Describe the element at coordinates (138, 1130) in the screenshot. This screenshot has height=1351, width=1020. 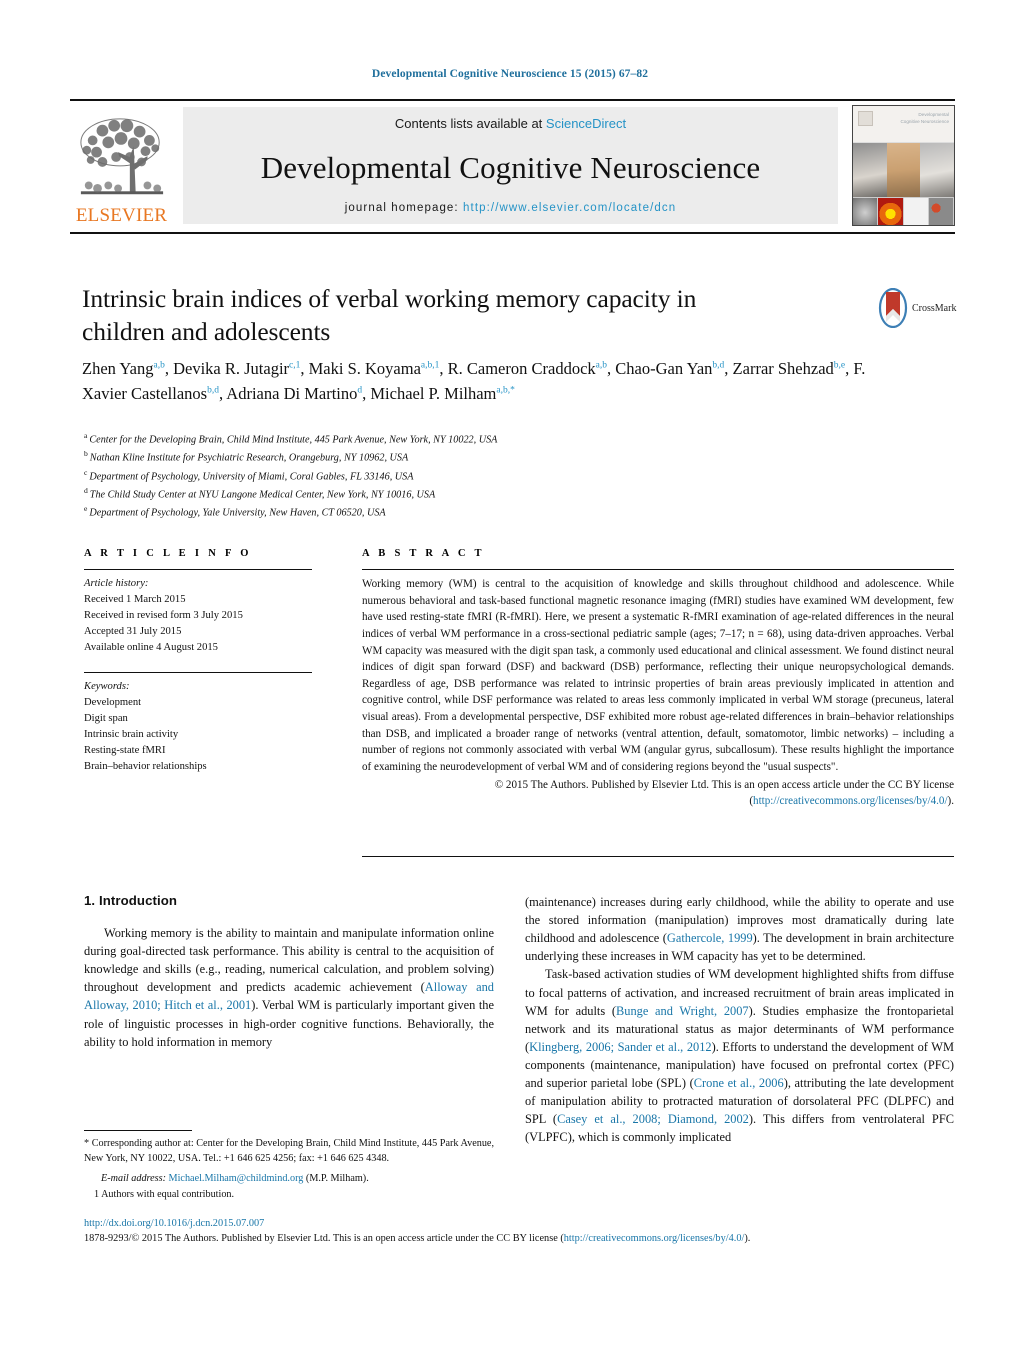
I see `footnote-separator-rule` at that location.